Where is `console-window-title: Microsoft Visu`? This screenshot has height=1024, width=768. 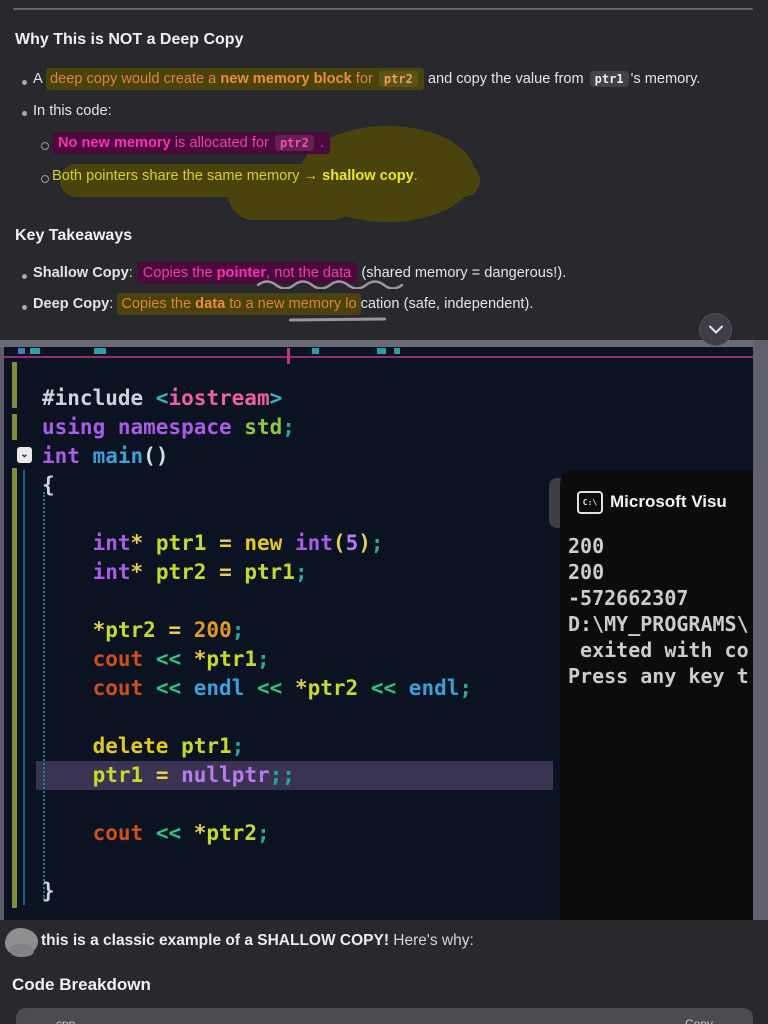
console-window-title: Microsoft Visu is located at coordinates (668, 501).